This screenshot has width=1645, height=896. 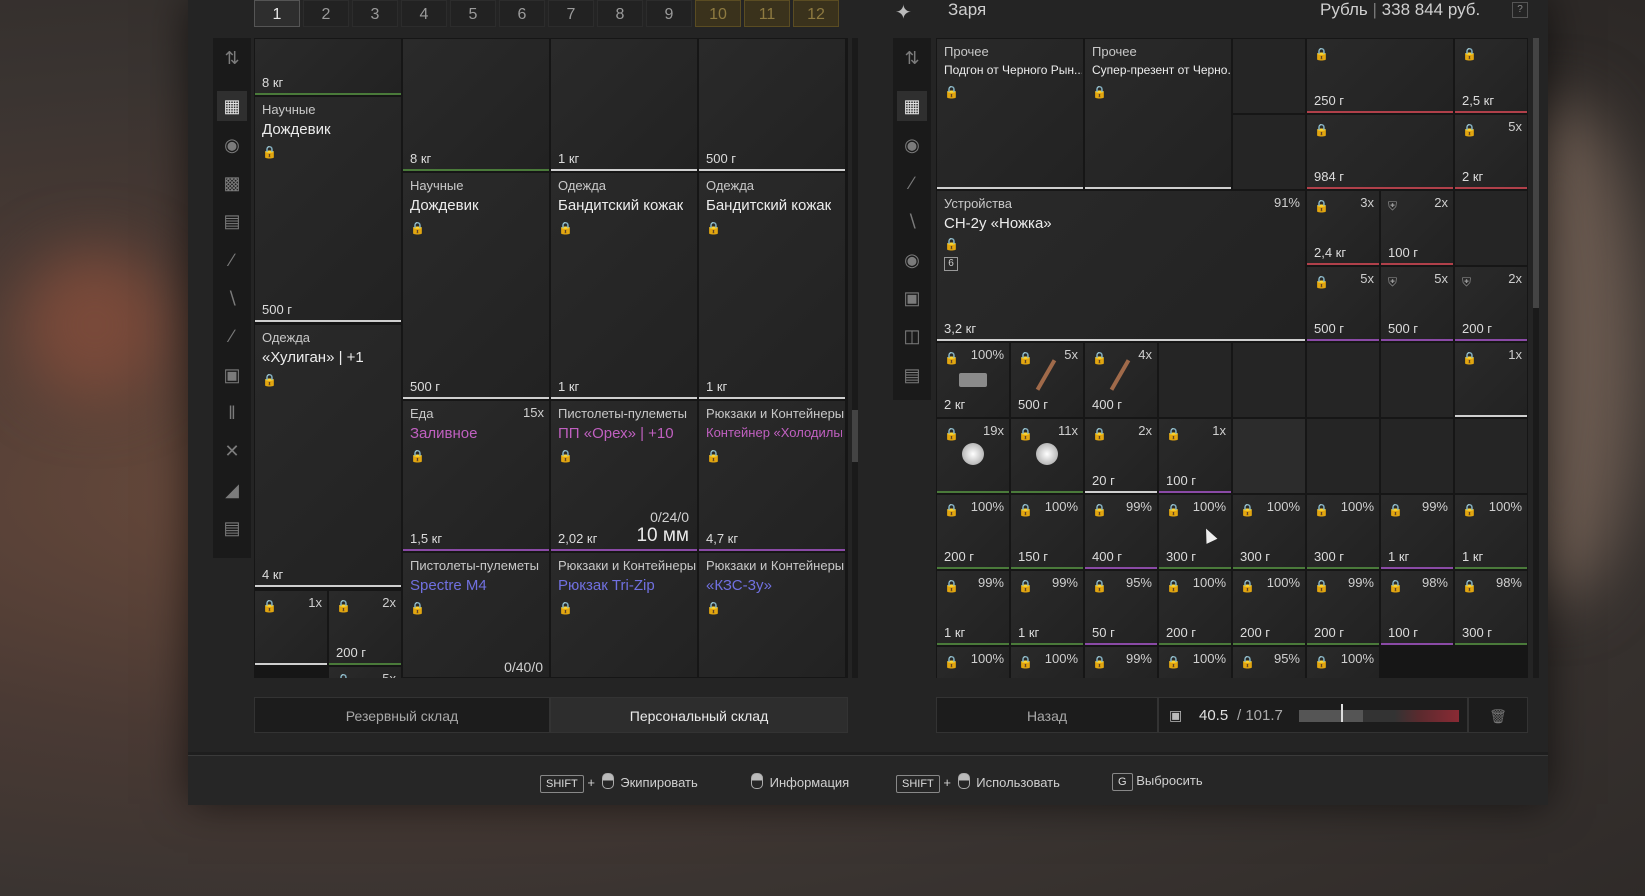 What do you see at coordinates (1047, 380) in the screenshot?
I see `trader-item: 🔒 5x 500 г` at bounding box center [1047, 380].